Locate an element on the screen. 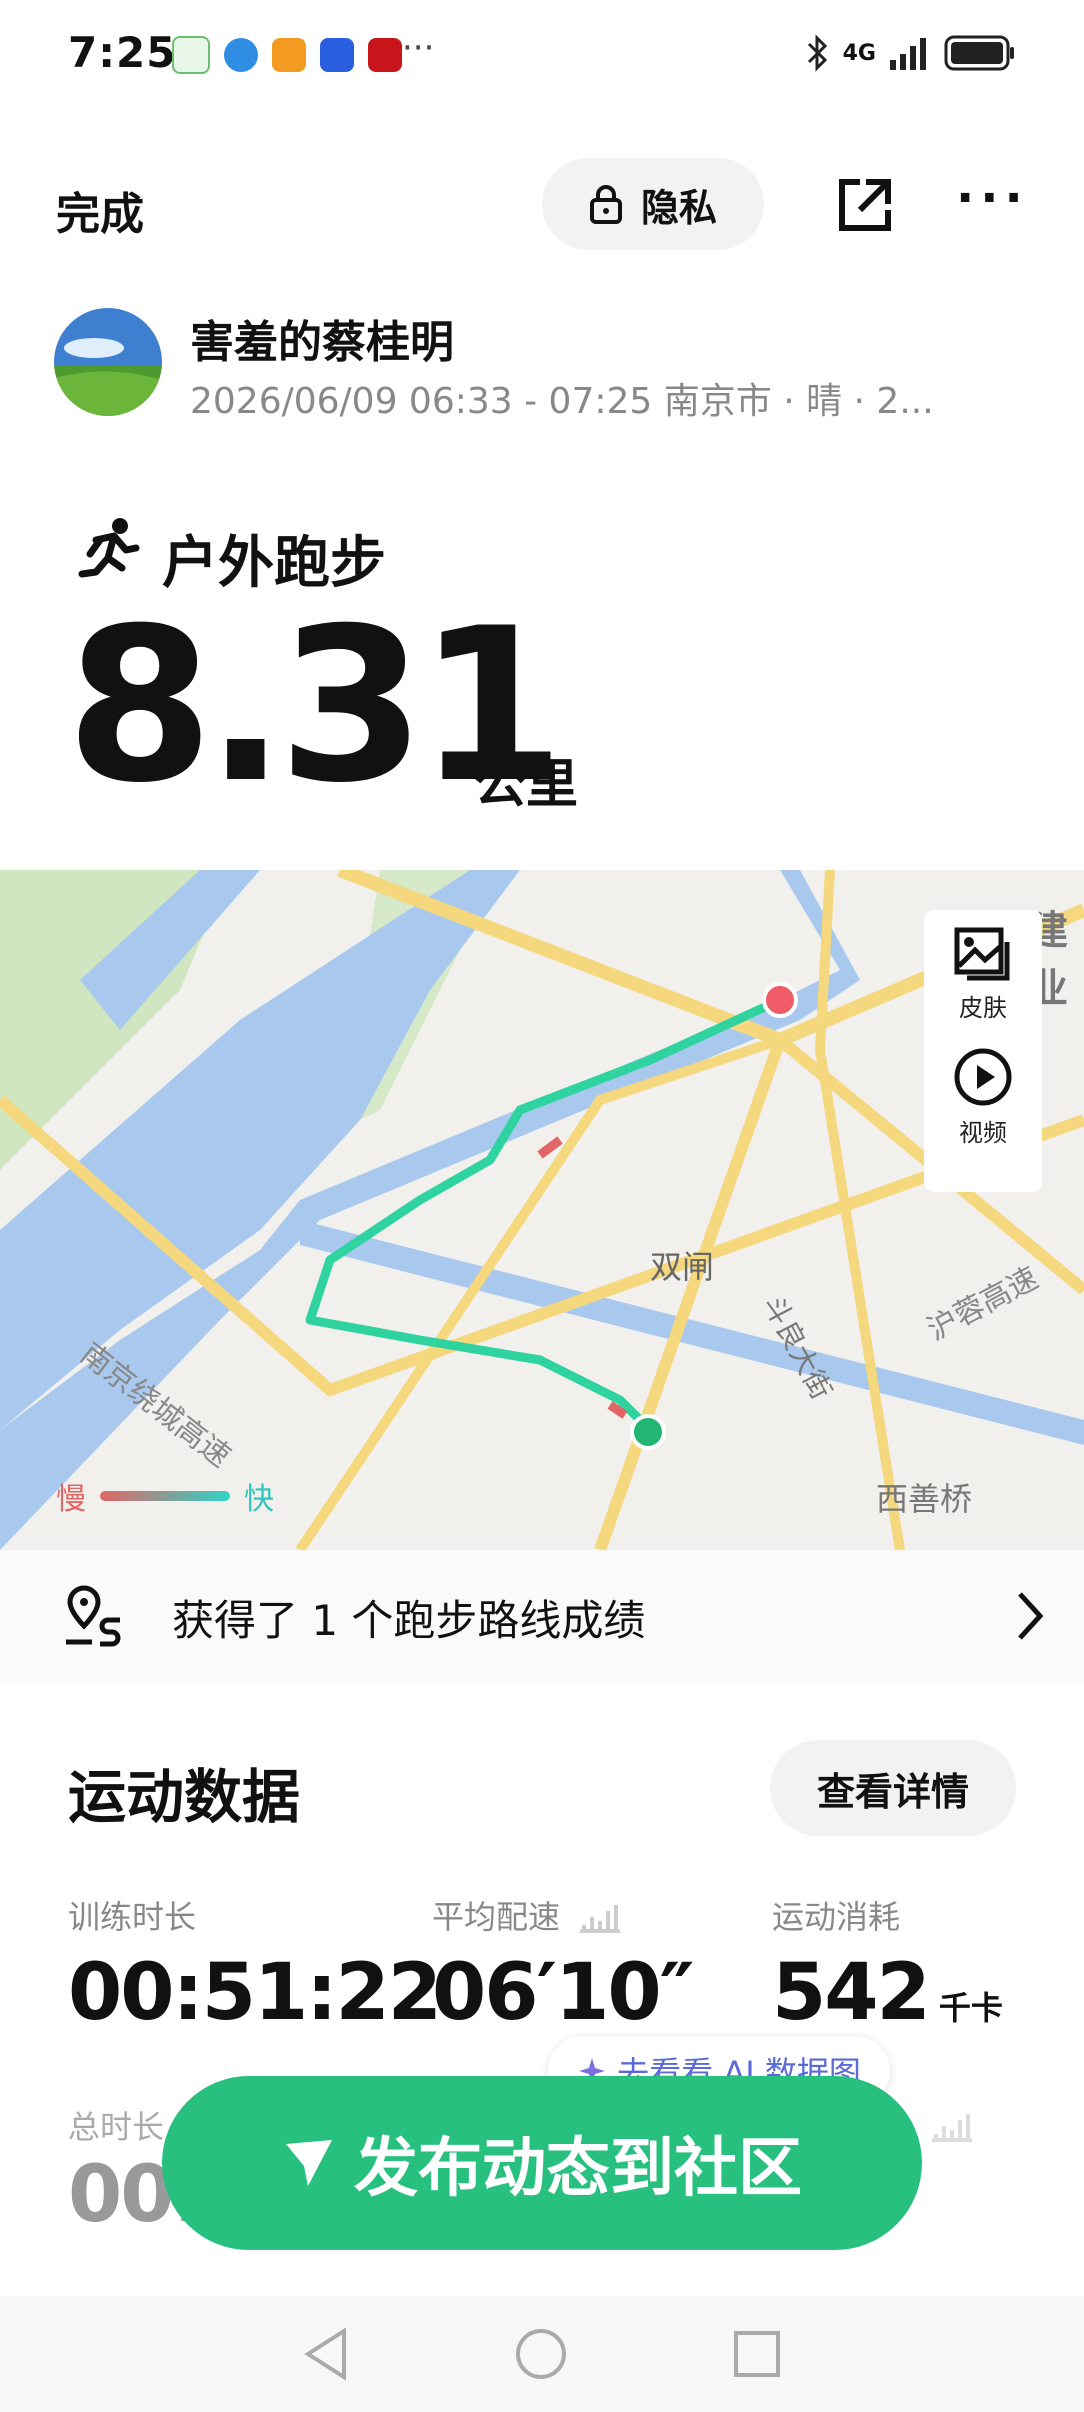  legend-slow-label: 慢 is located at coordinates (71, 1499).